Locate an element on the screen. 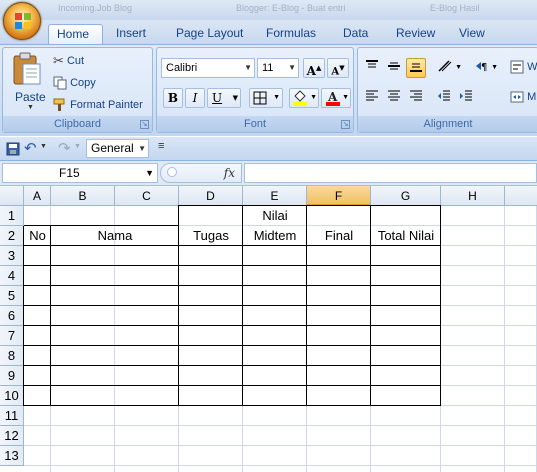  row-header: 12 is located at coordinates (12, 436).